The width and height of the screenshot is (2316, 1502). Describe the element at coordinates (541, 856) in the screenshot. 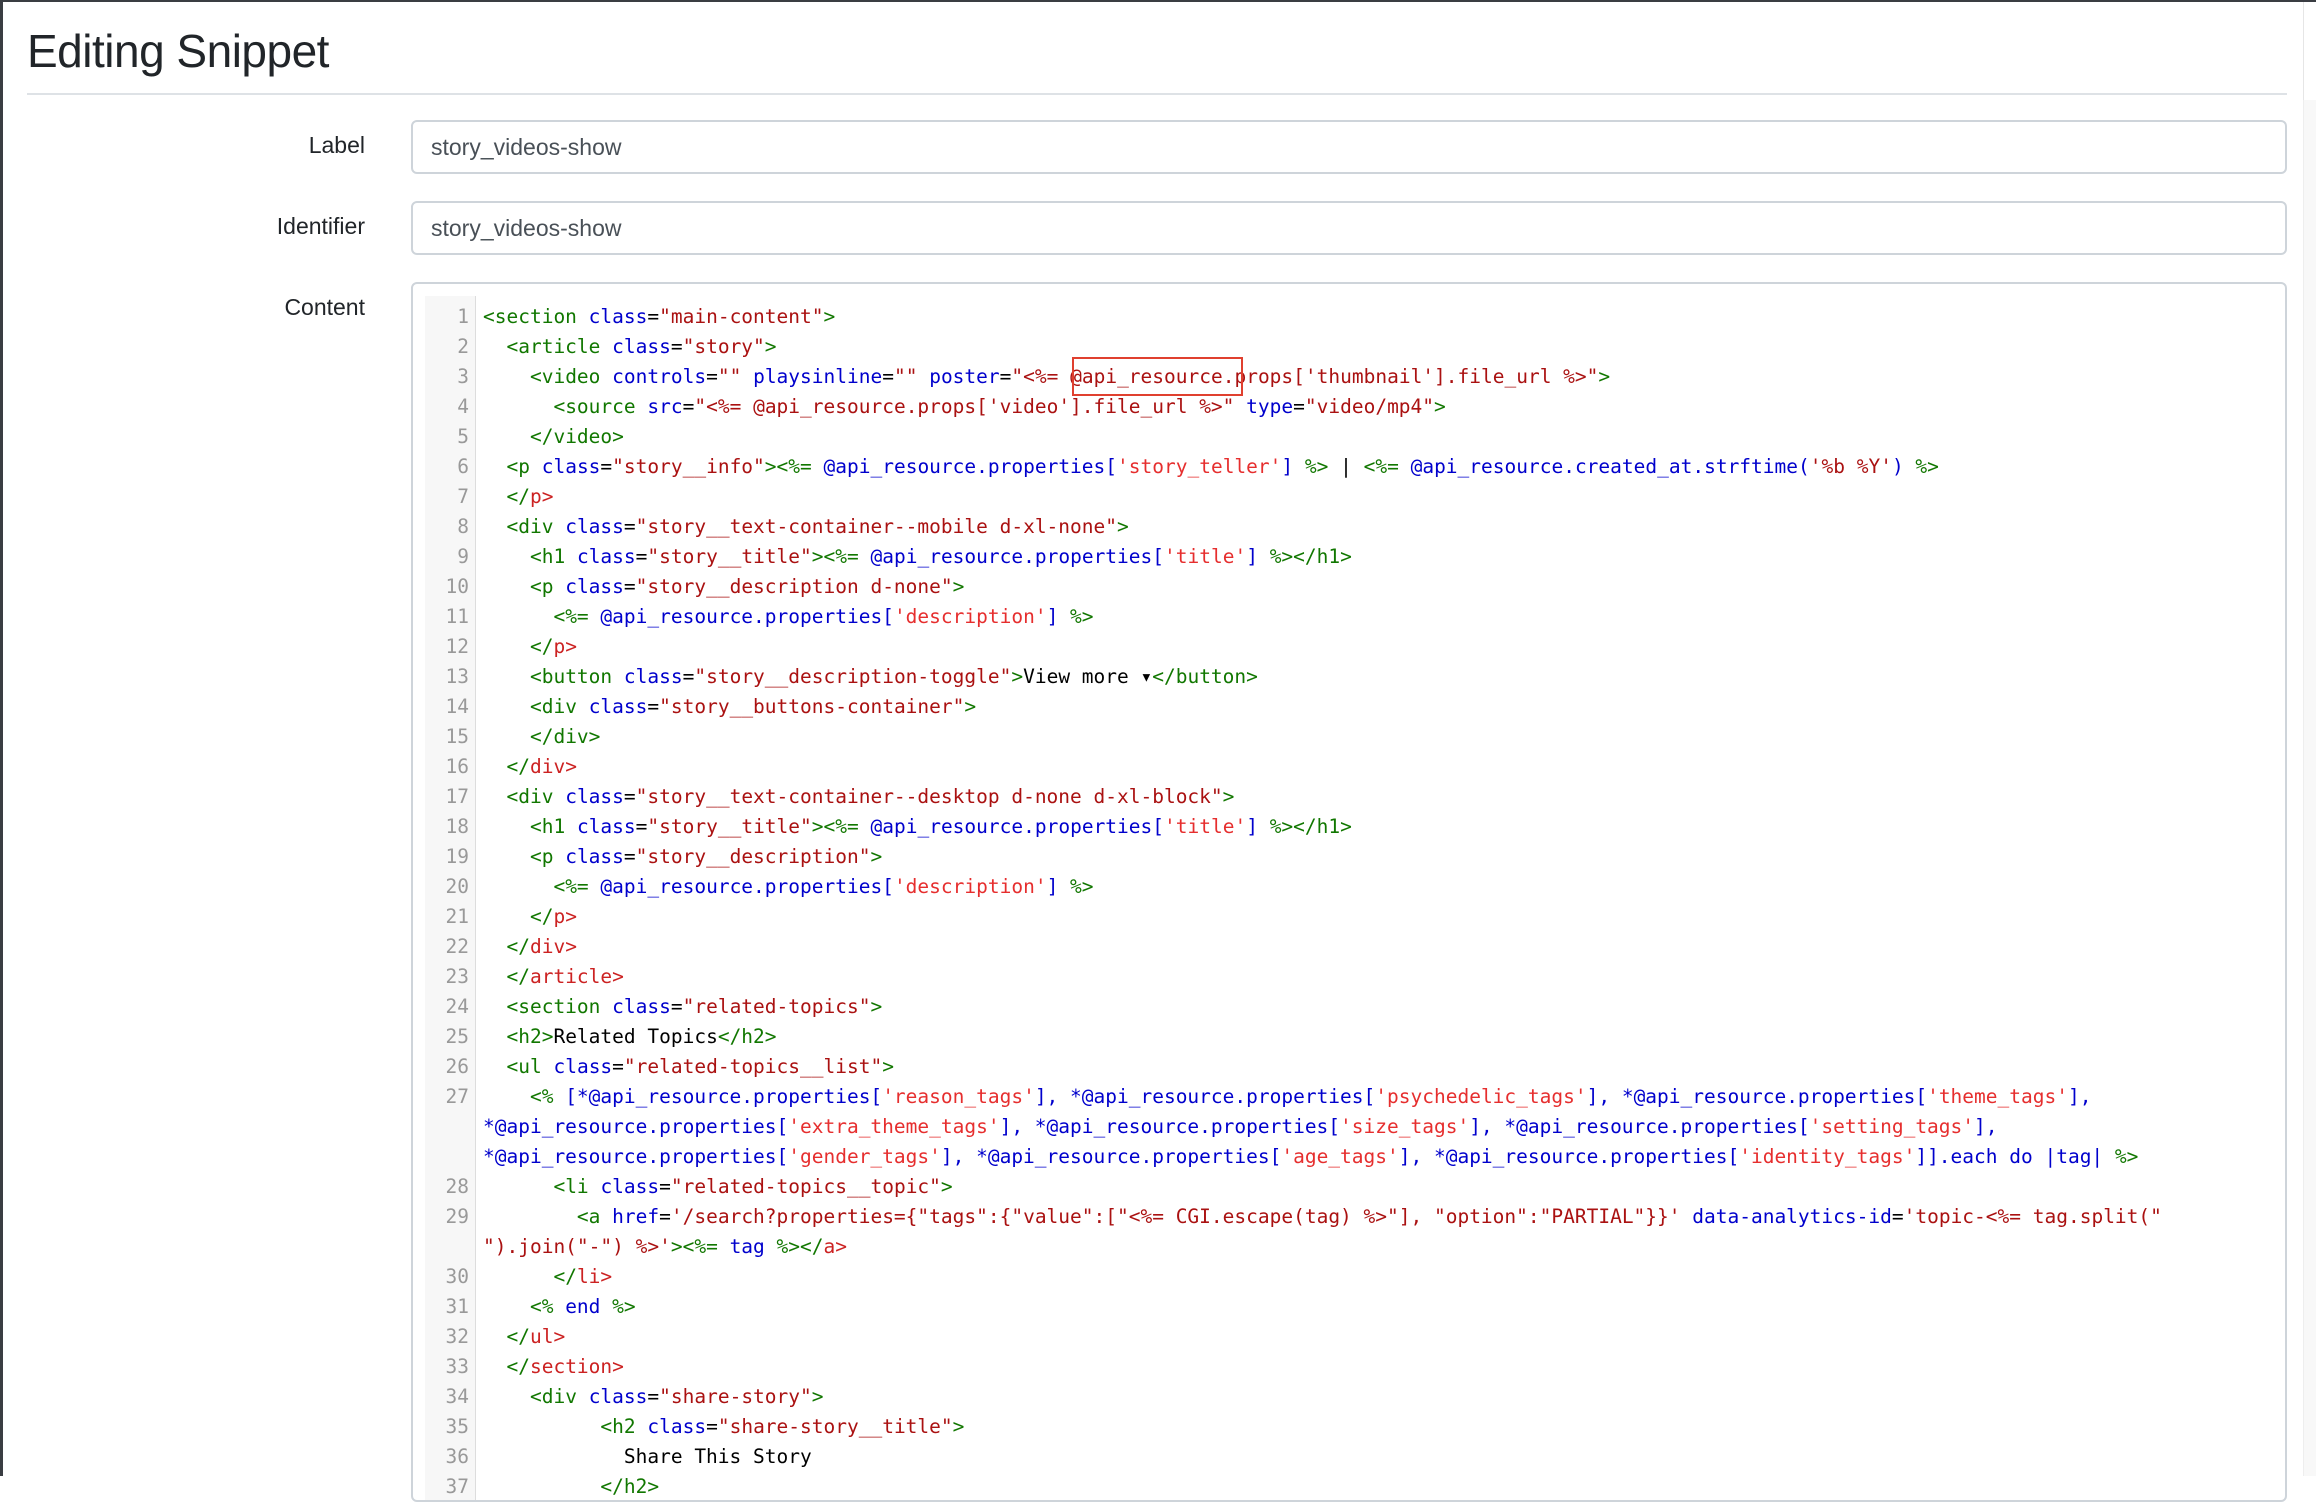

I see `code-token: <p` at that location.